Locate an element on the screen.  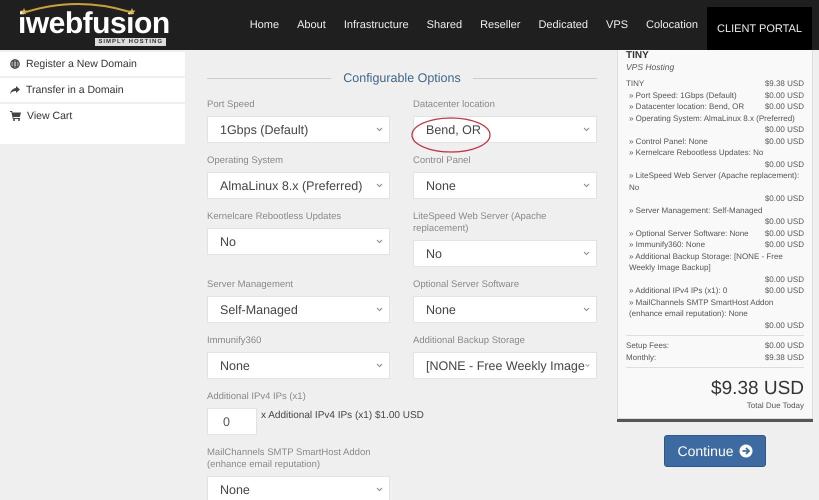
field-label: Datacenter location is located at coordinates (454, 105).